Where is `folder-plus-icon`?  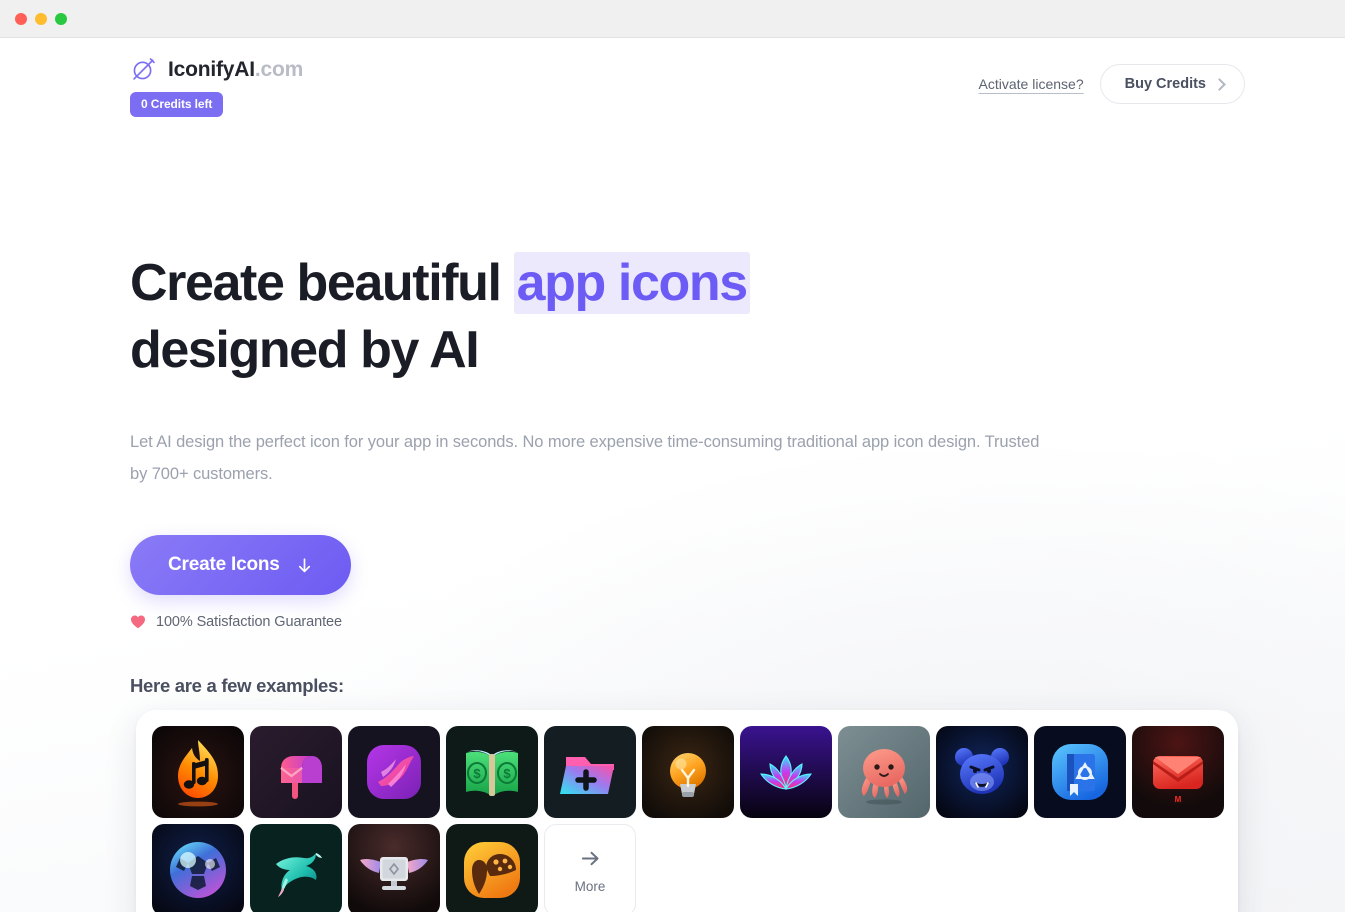 folder-plus-icon is located at coordinates (590, 772).